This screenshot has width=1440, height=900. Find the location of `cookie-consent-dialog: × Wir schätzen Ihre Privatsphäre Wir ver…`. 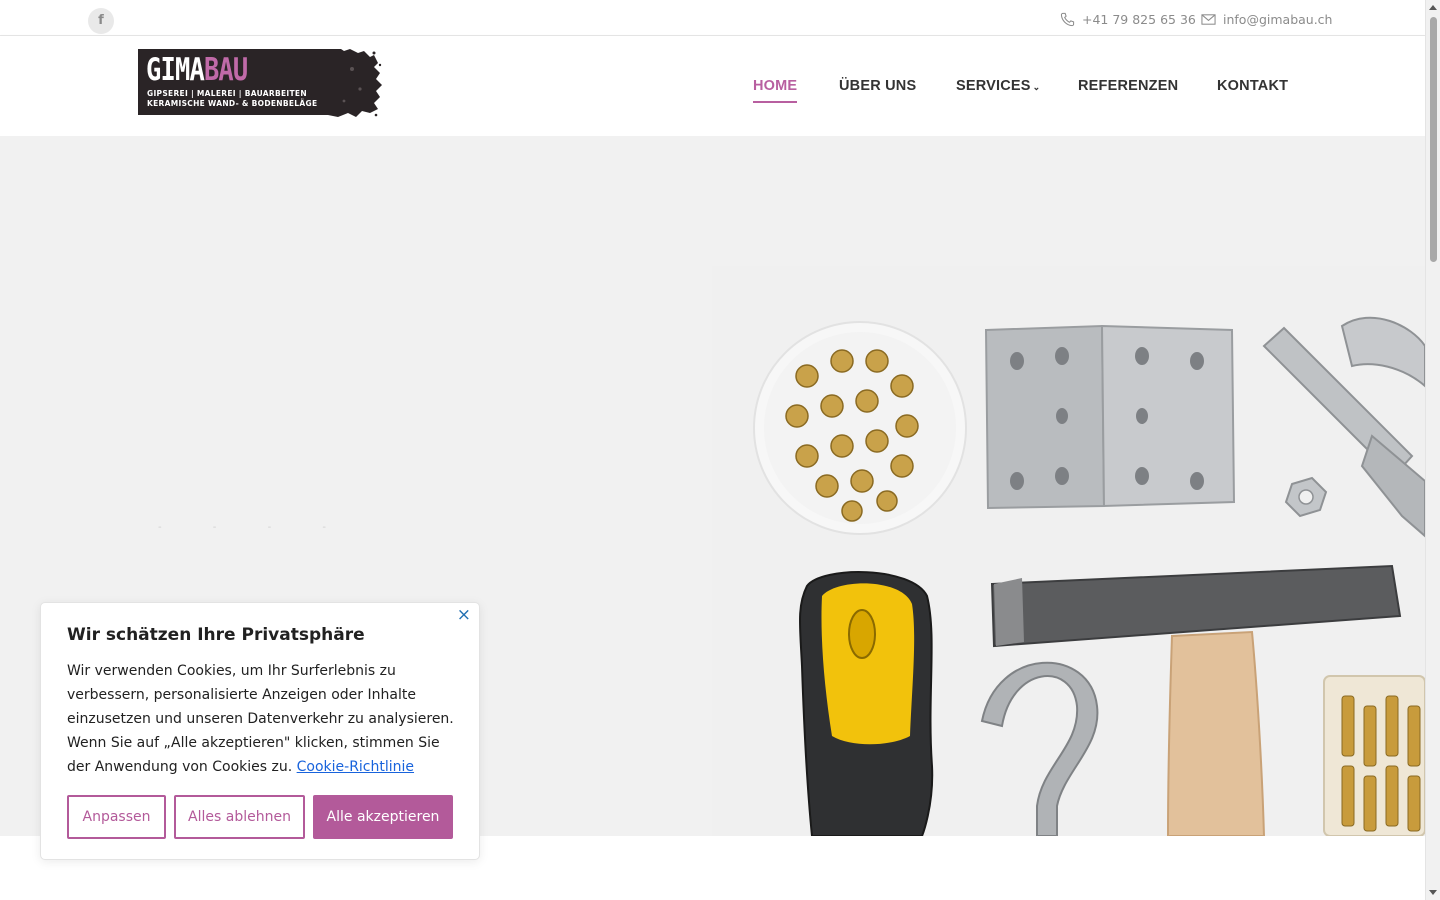

cookie-consent-dialog: × Wir schätzen Ihre Privatsphäre Wir ver… is located at coordinates (260, 731).